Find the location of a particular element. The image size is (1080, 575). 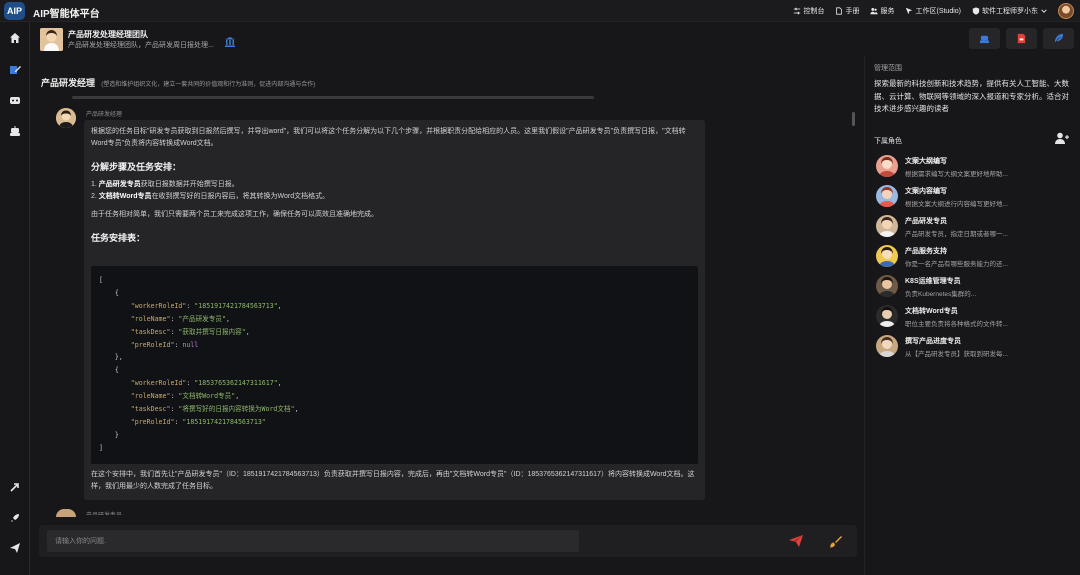

pdf-icon is located at coordinates (1021, 38).